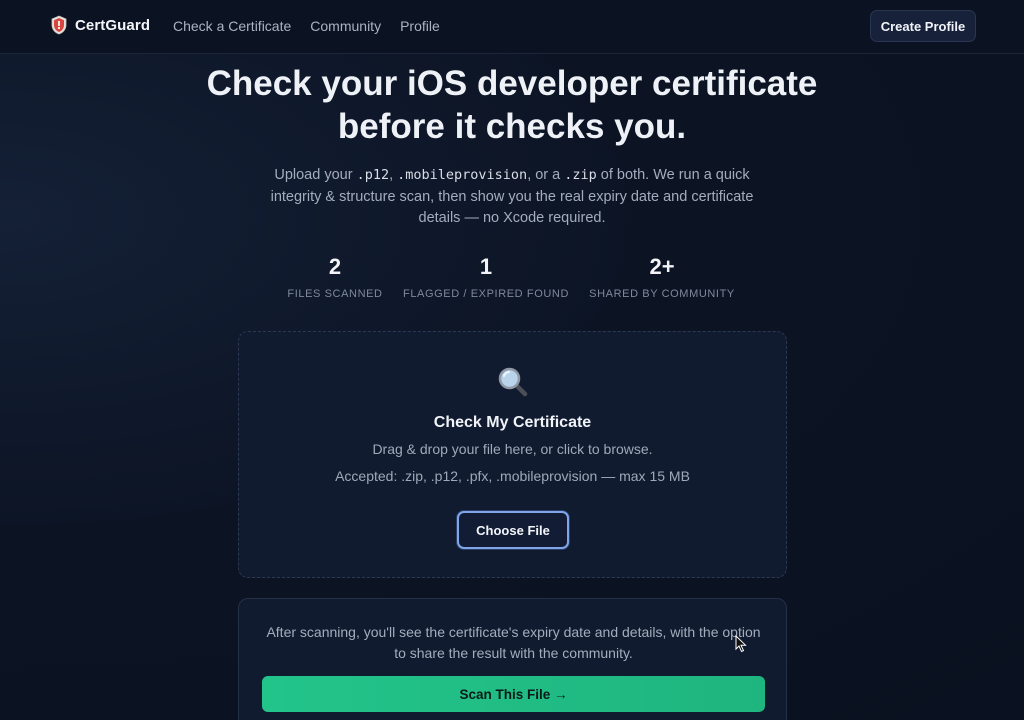 This screenshot has height=720, width=1024. Describe the element at coordinates (923, 26) in the screenshot. I see `create-profile-button: Create Profile` at that location.